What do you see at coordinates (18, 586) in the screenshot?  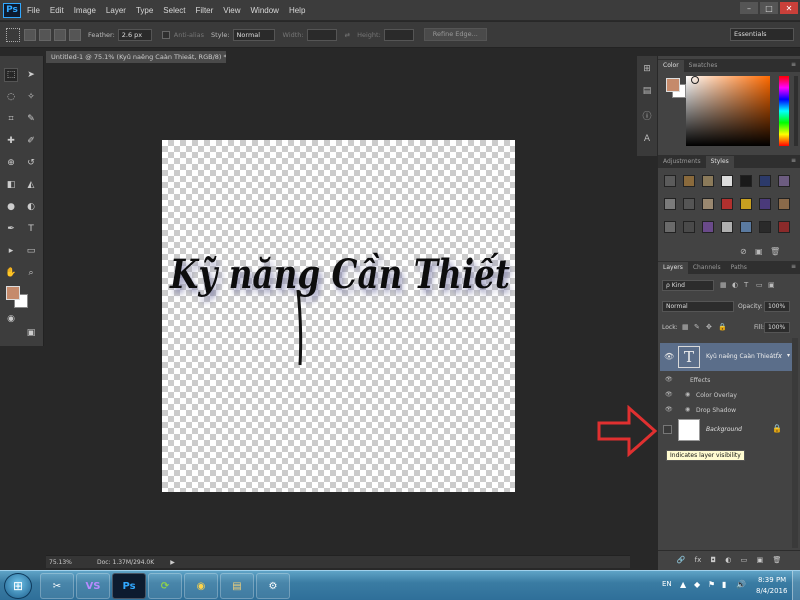 I see `start-button-icon: ⊞` at bounding box center [18, 586].